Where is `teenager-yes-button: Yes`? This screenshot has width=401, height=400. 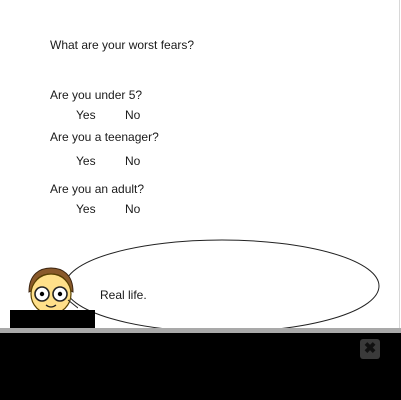 teenager-yes-button: Yes is located at coordinates (86, 161).